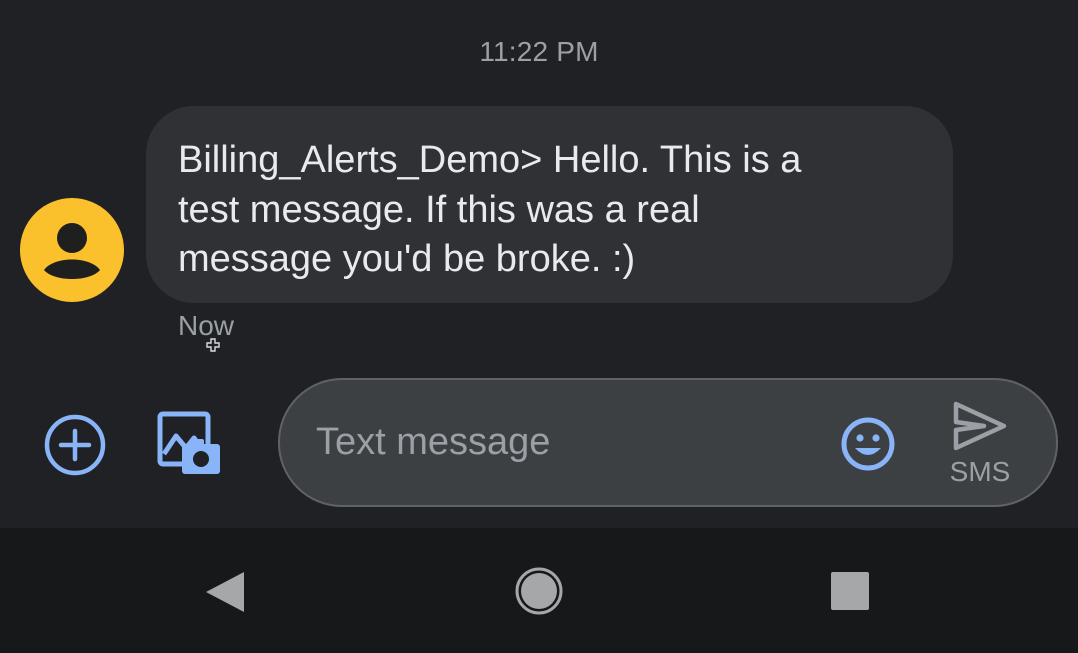 The image size is (1078, 653). Describe the element at coordinates (539, 51) in the screenshot. I see `message-timestamp: 11:22 PM` at that location.